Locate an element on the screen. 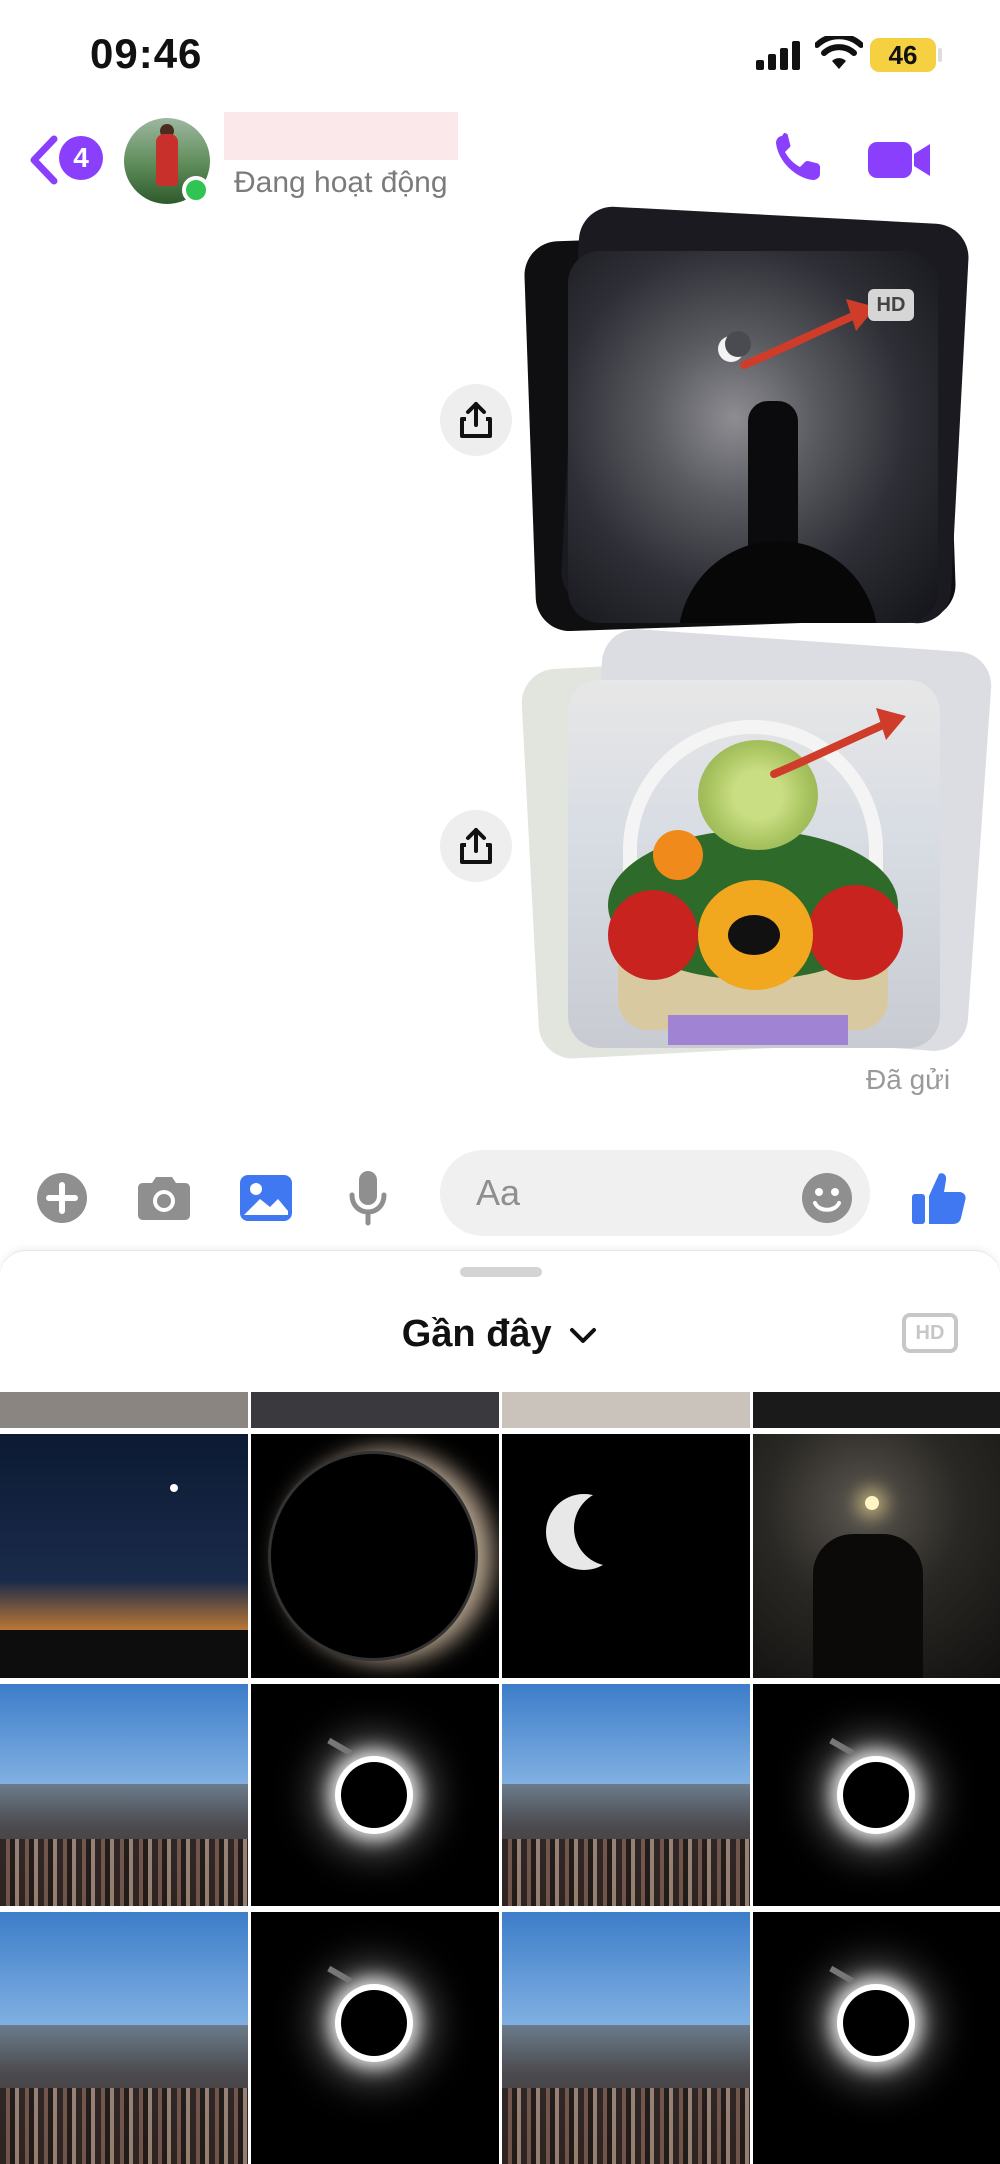 This screenshot has width=1000, height=2164. crescent-moon-mask is located at coordinates (612, 1528).